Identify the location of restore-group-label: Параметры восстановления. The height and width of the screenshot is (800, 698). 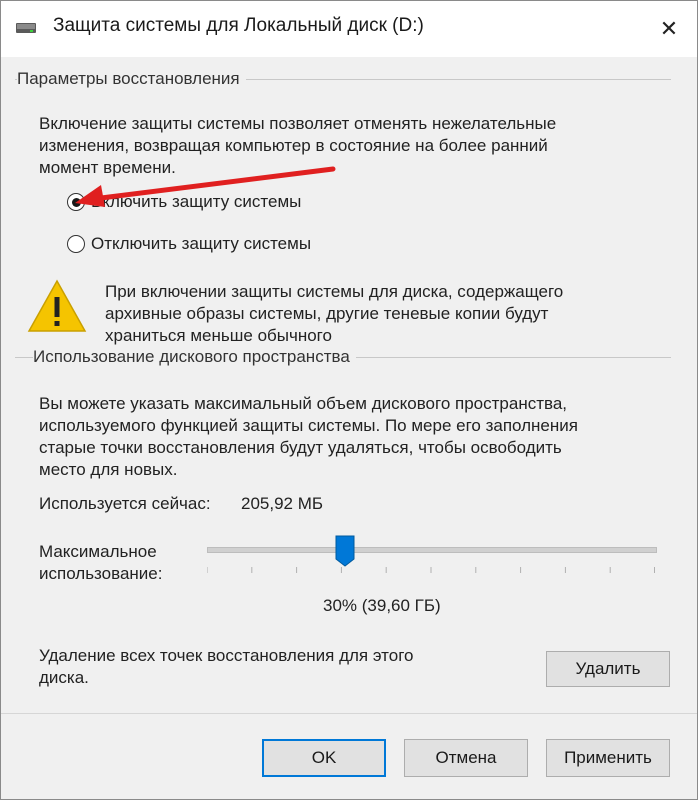
(131, 79).